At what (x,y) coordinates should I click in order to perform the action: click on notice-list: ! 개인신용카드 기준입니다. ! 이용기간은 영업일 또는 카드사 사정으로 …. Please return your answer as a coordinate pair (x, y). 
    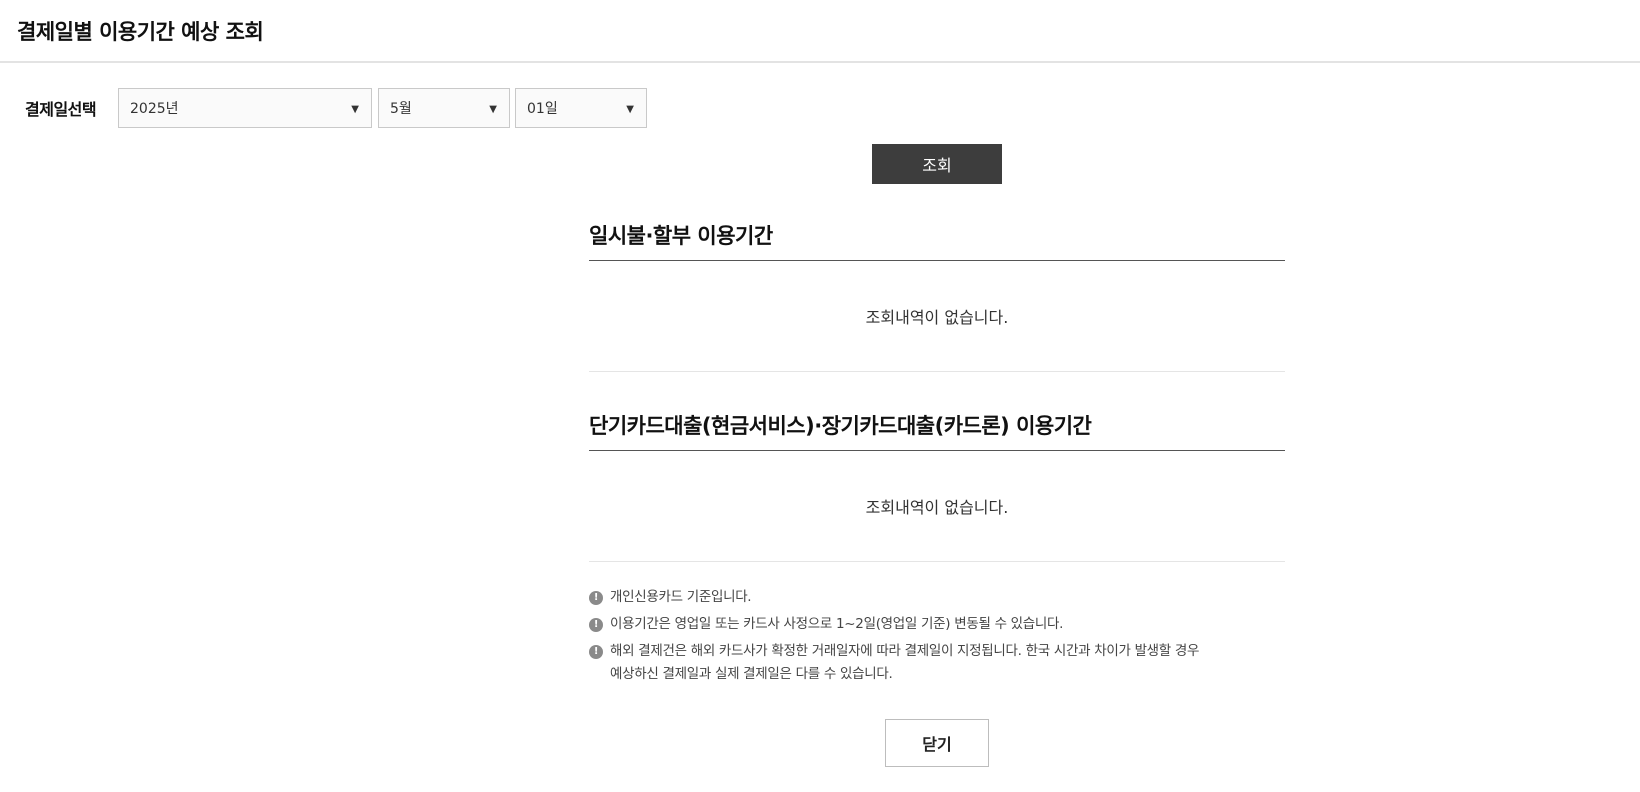
    Looking at the image, I should click on (939, 638).